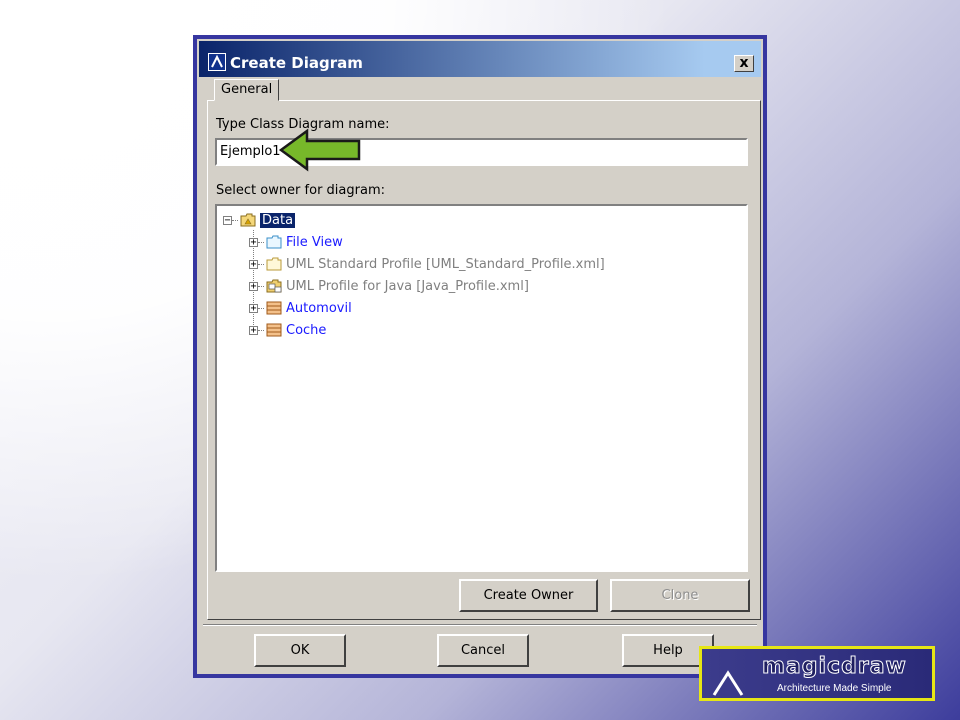  I want to click on green-arrow-annotation, so click(319, 150).